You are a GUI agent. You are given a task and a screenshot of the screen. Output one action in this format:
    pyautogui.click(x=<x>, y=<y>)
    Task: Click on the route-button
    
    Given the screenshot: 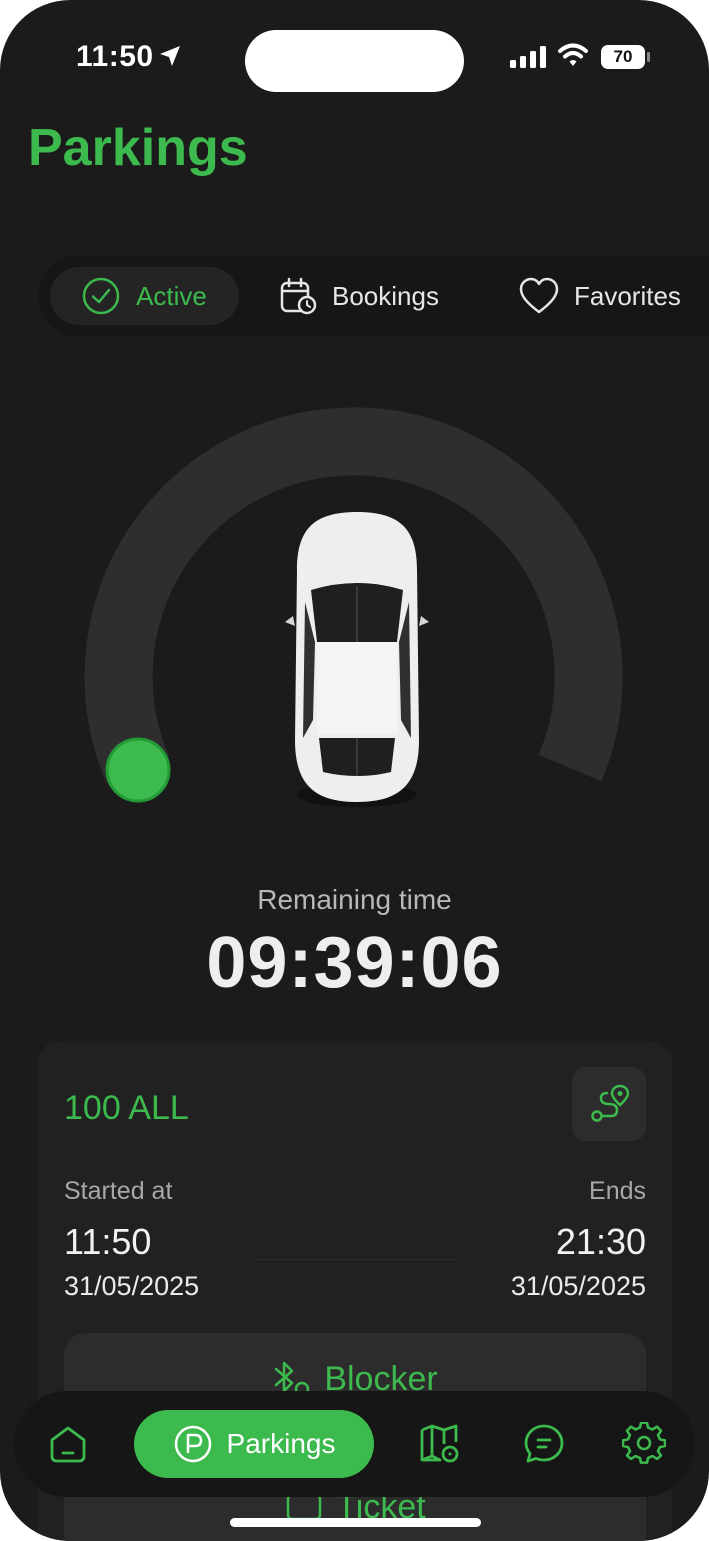 What is the action you would take?
    pyautogui.click(x=609, y=1104)
    